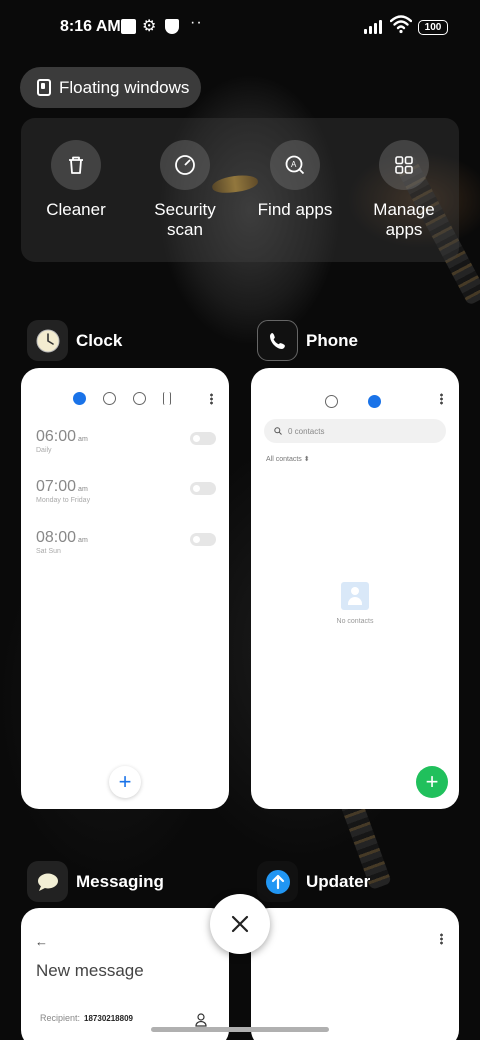 This screenshot has height=1040, width=480. Describe the element at coordinates (126, 441) in the screenshot. I see `alarm-item: 06:00 am Daily` at that location.